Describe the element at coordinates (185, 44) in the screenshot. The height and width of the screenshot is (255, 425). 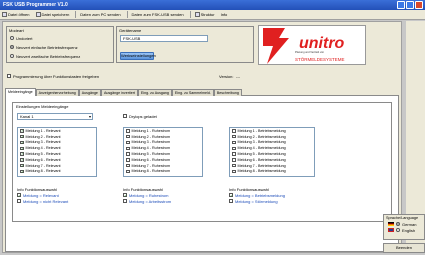
I see `device-group: Gerätename FSK-USB Werkseinstellungen` at that location.